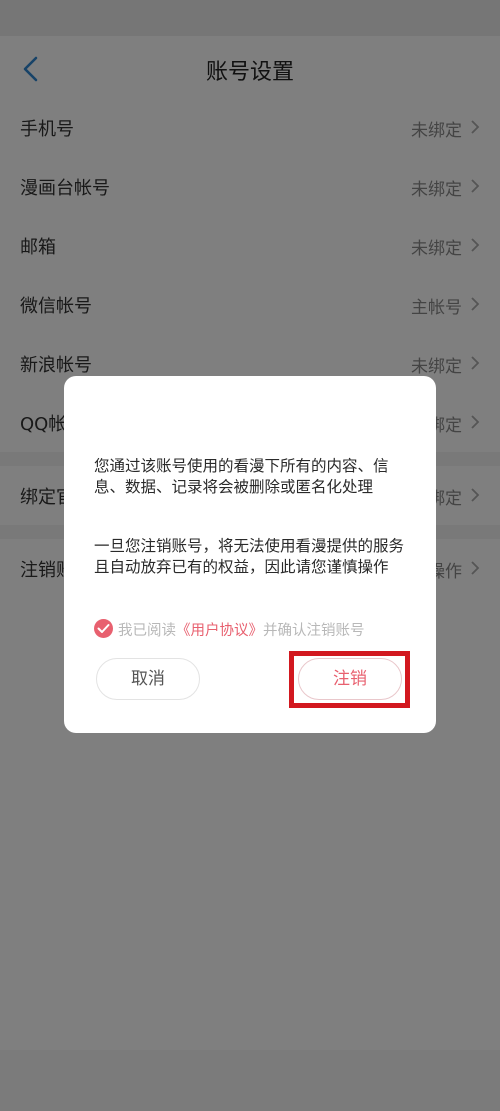 The height and width of the screenshot is (1111, 500). I want to click on cancel-button: 取消, so click(148, 679).